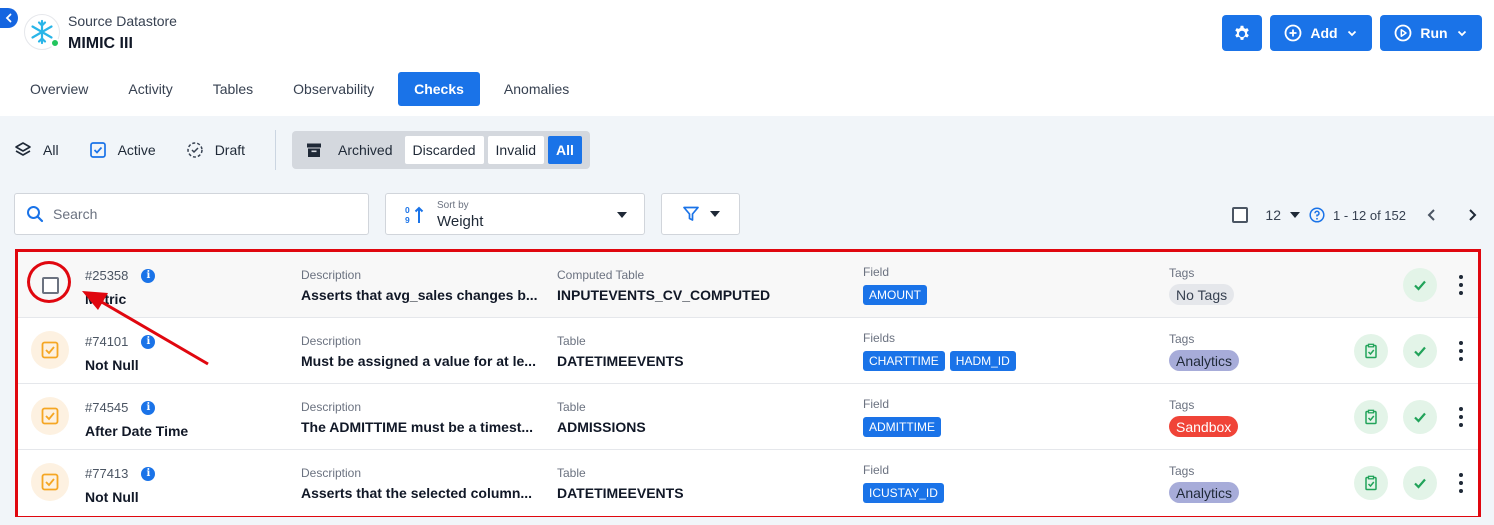 Image resolution: width=1494 pixels, height=525 pixels. I want to click on field-chips: AMOUNT, so click(895, 295).